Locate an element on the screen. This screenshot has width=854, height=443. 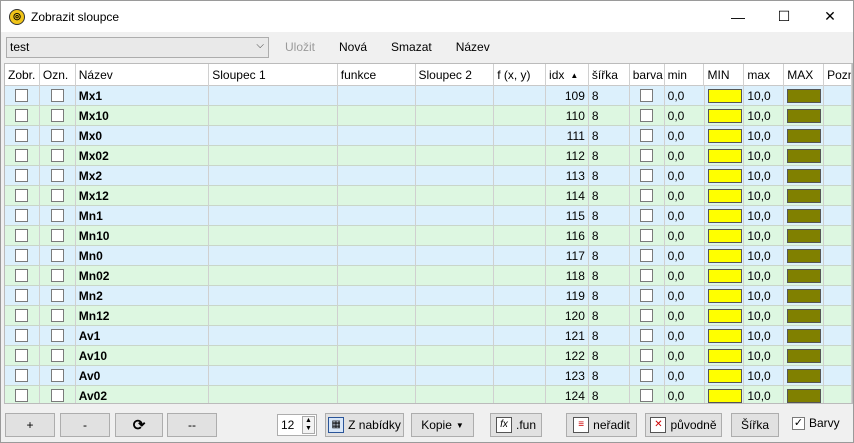
table-row: Av10 122 8 0,0 10,0 is located at coordinates (428, 356).